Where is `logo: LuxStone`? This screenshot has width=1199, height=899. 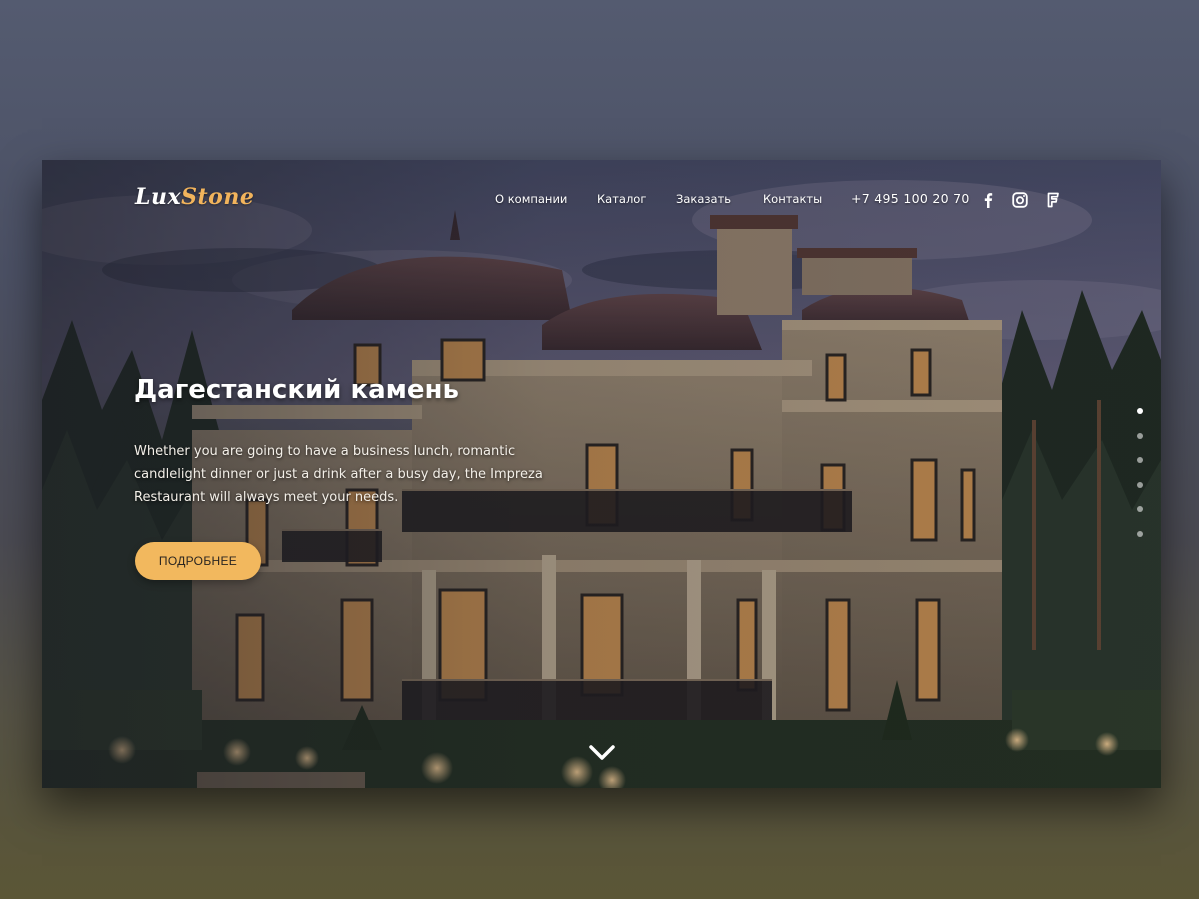 logo: LuxStone is located at coordinates (194, 197).